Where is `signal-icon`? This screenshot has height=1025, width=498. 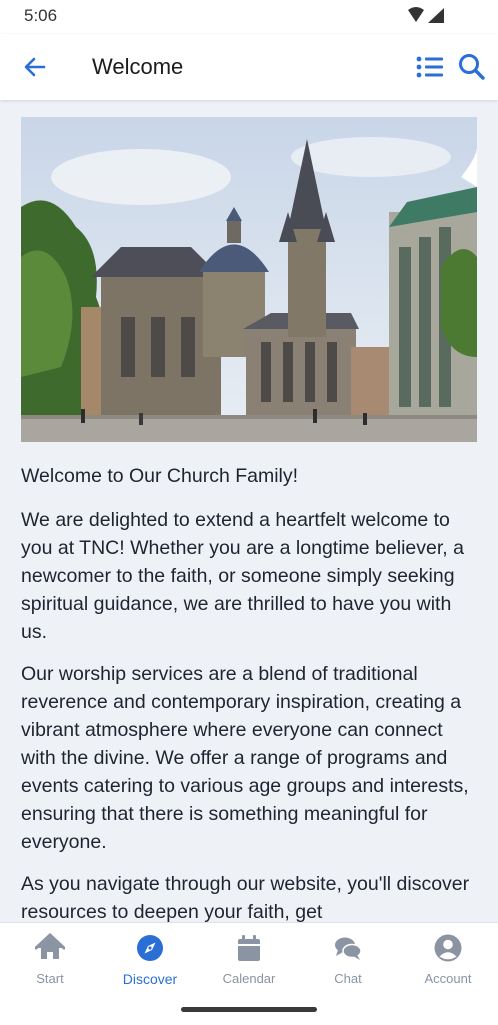 signal-icon is located at coordinates (436, 15).